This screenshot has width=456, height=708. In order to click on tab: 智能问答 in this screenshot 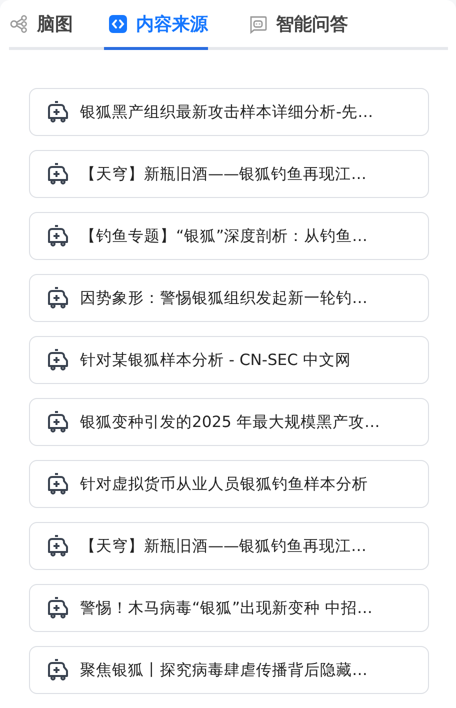, I will do `click(298, 25)`.